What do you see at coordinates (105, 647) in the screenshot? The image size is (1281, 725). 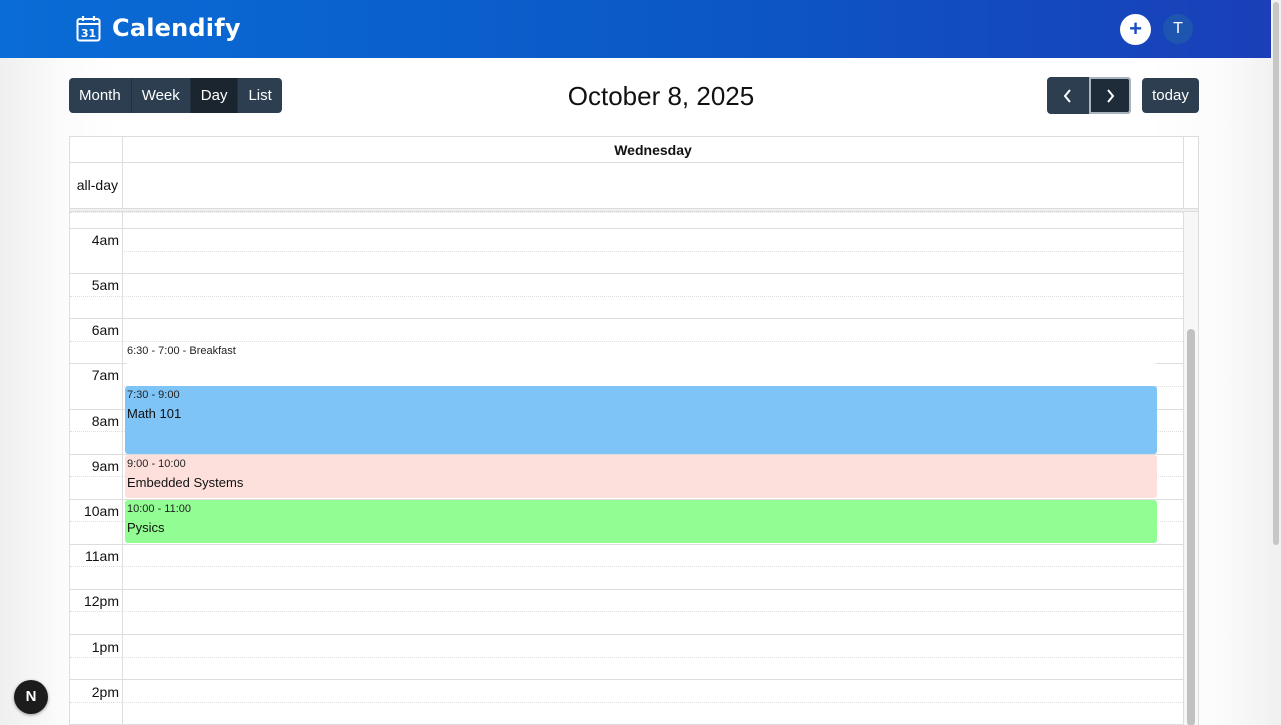 I see `time-label-1pm: 1pm` at bounding box center [105, 647].